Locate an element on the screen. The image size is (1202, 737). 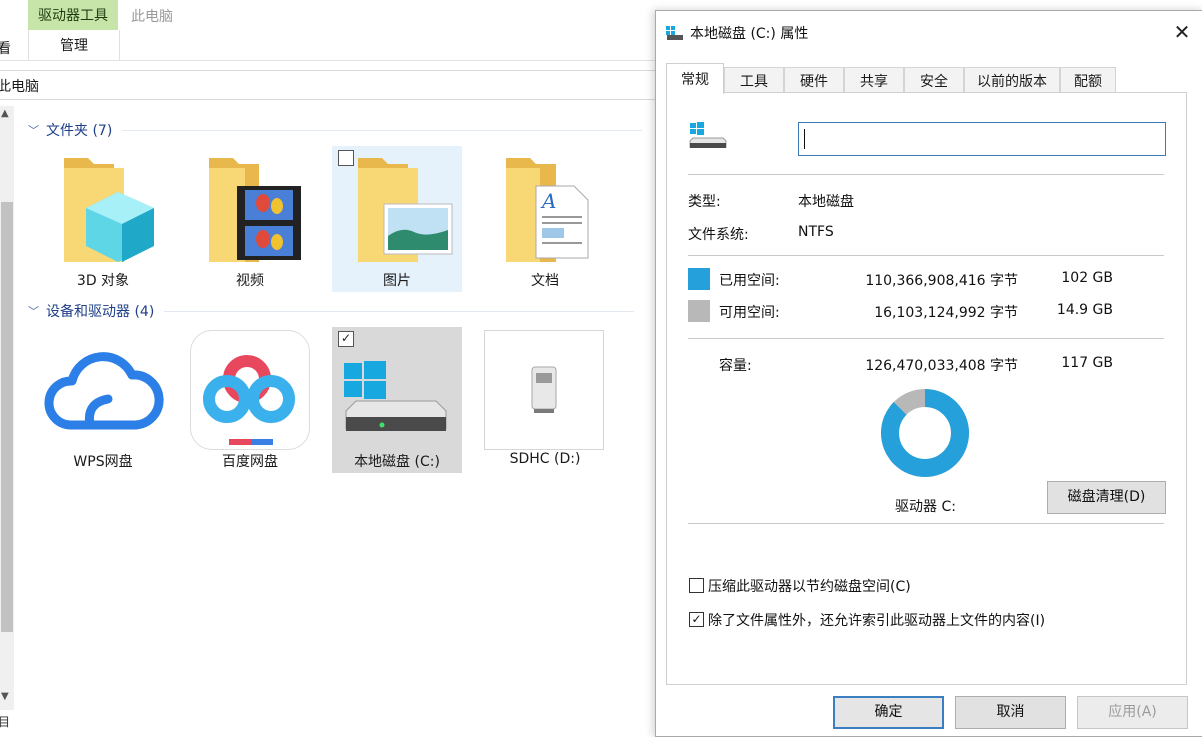
tab-quota: 配额 is located at coordinates (1088, 80).